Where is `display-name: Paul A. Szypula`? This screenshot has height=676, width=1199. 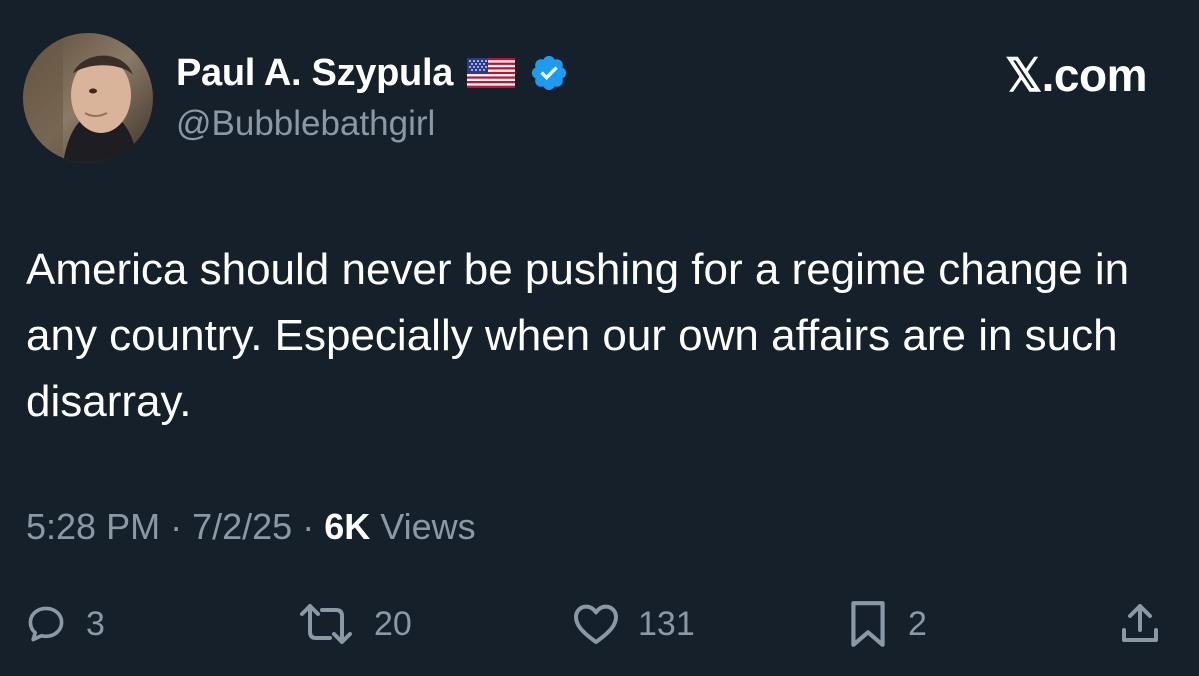 display-name: Paul A. Szypula is located at coordinates (314, 73).